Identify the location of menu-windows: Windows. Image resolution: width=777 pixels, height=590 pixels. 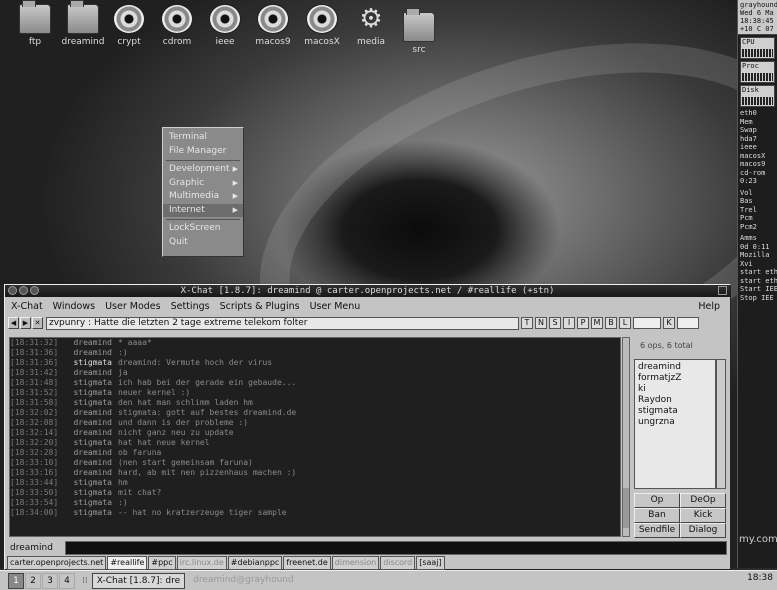
(74, 306).